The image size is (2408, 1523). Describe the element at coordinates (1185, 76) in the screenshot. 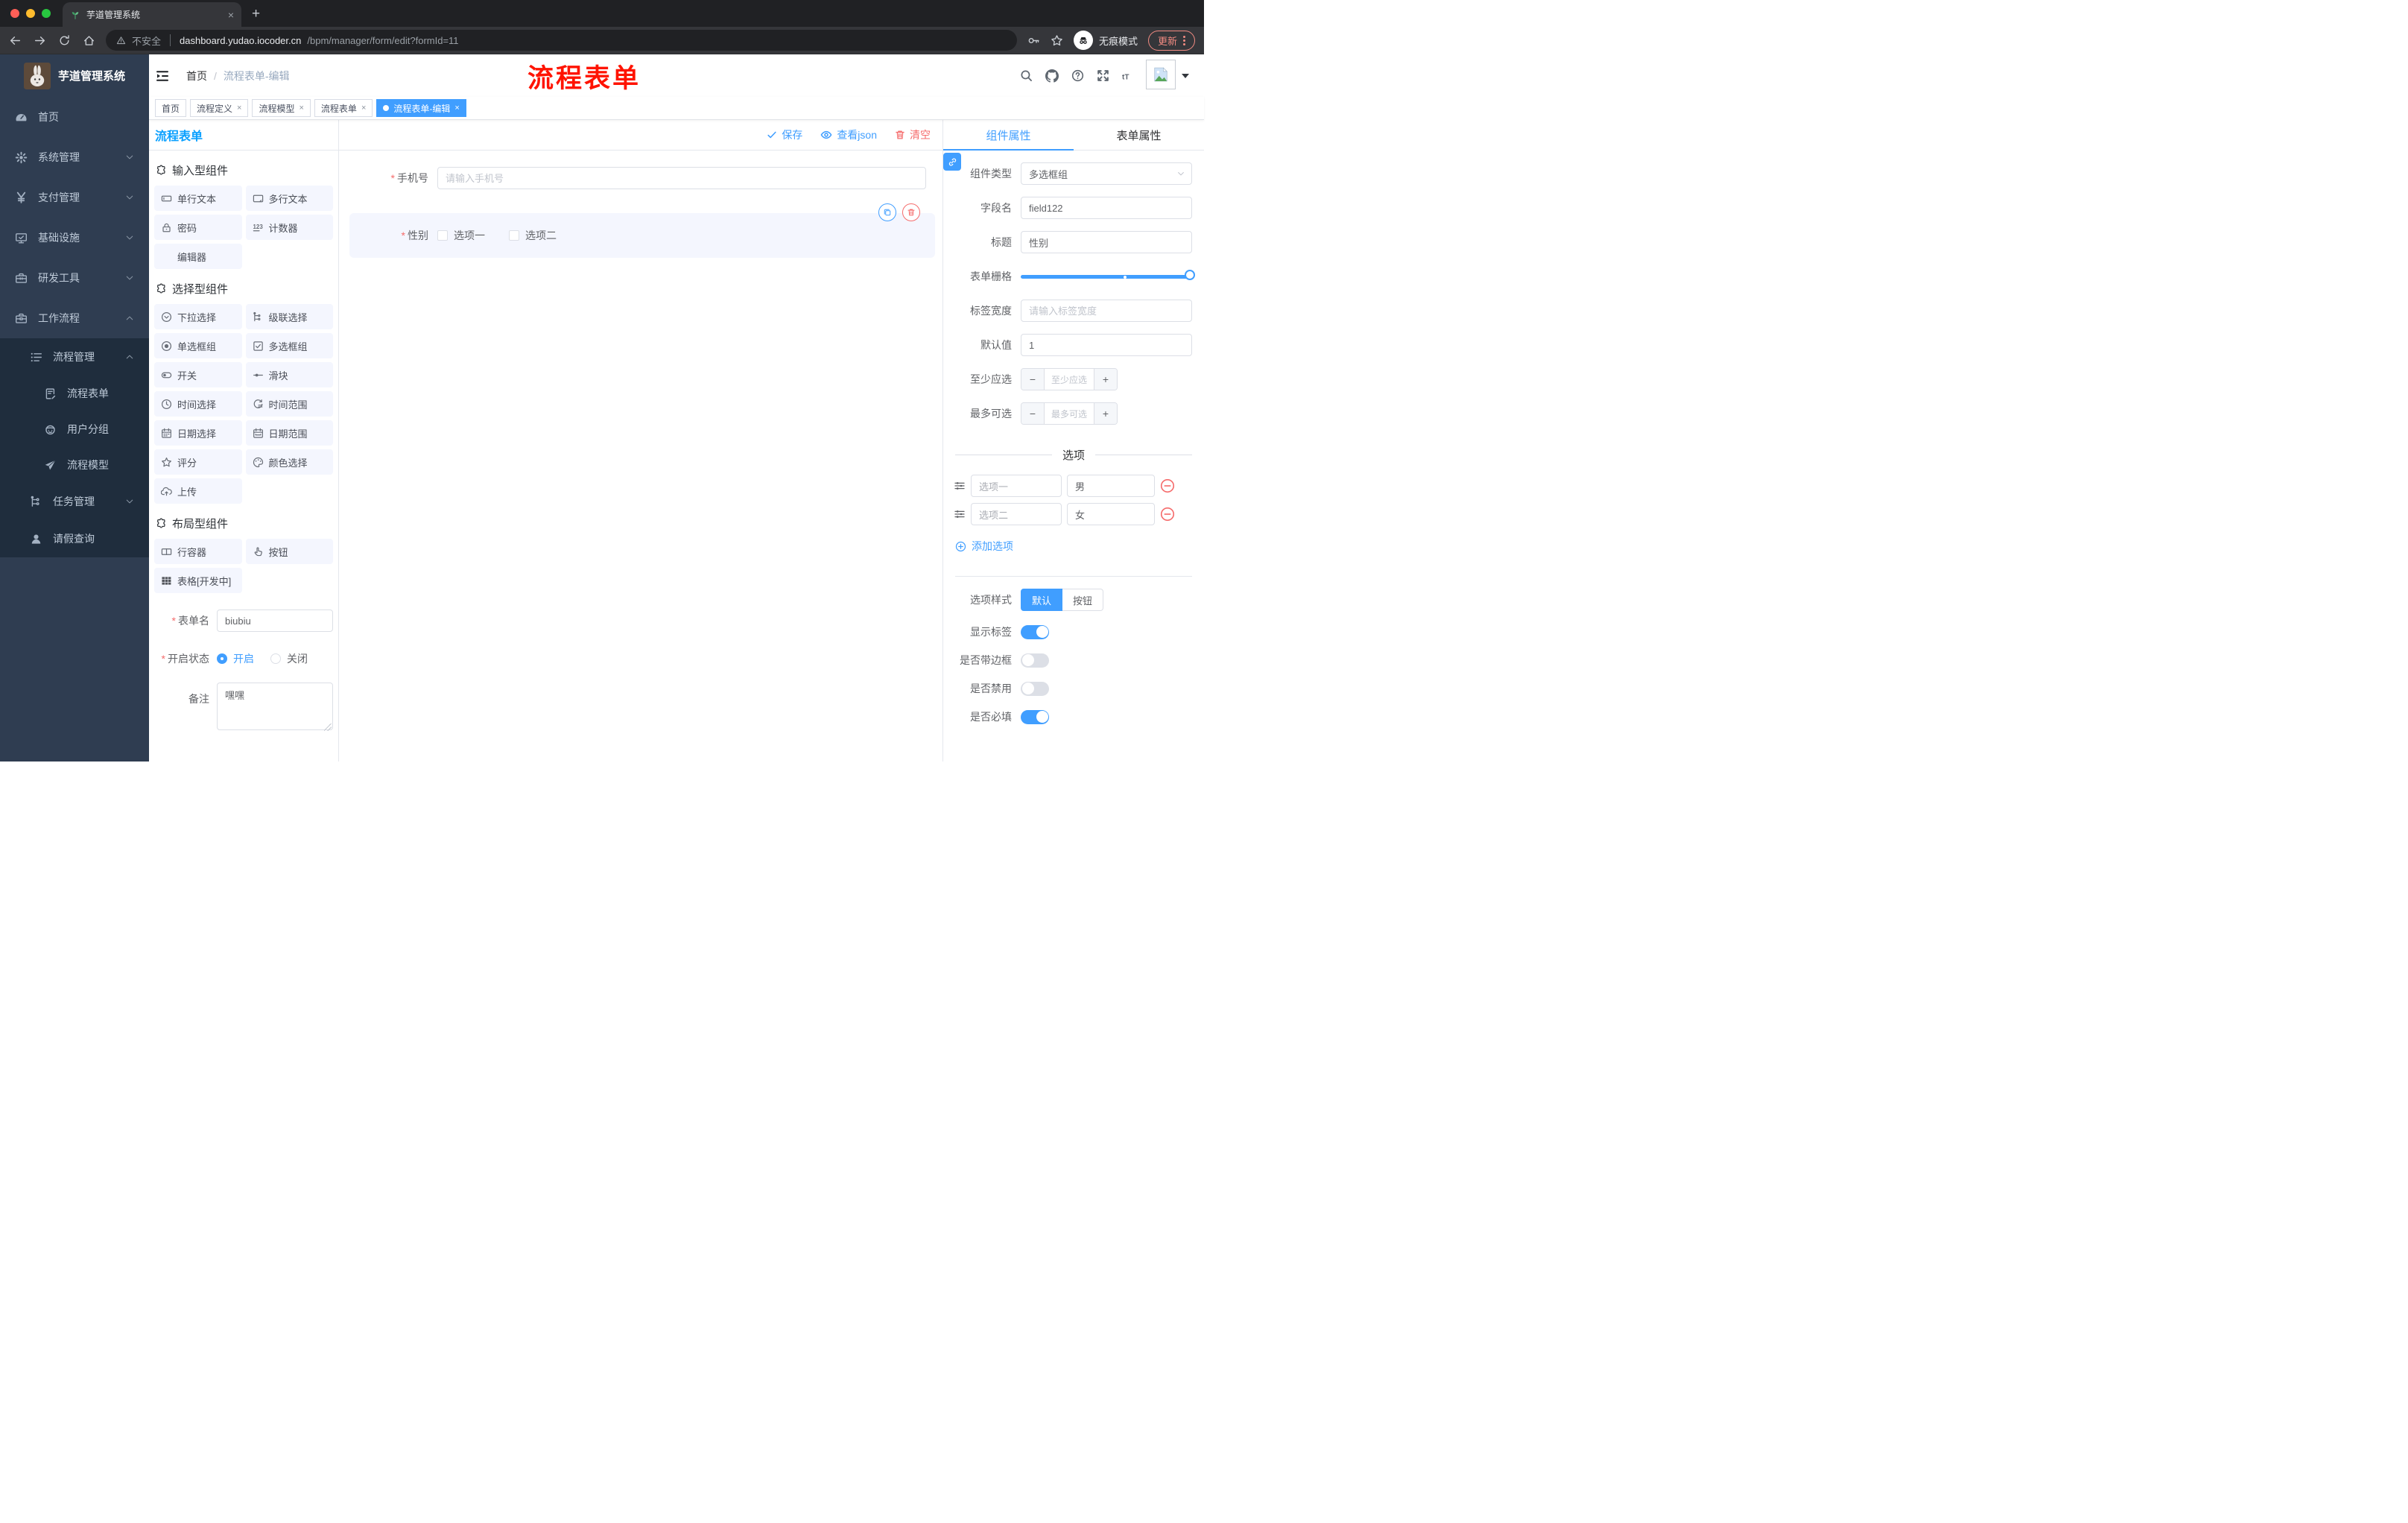

I see `caret-down-icon` at that location.